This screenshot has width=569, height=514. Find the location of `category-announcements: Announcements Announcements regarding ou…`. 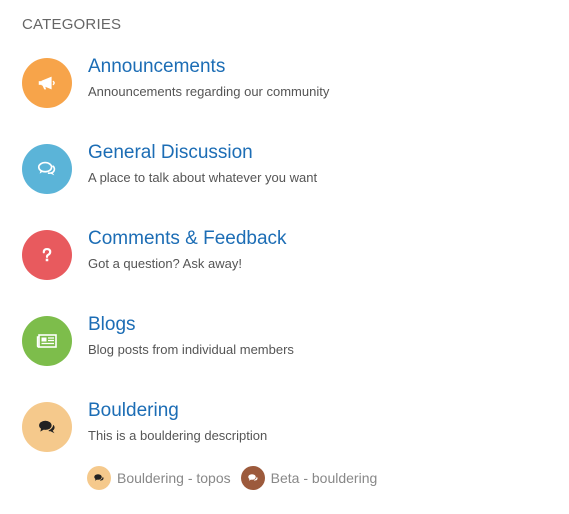

category-announcements: Announcements Announcements regarding ou… is located at coordinates (282, 85).